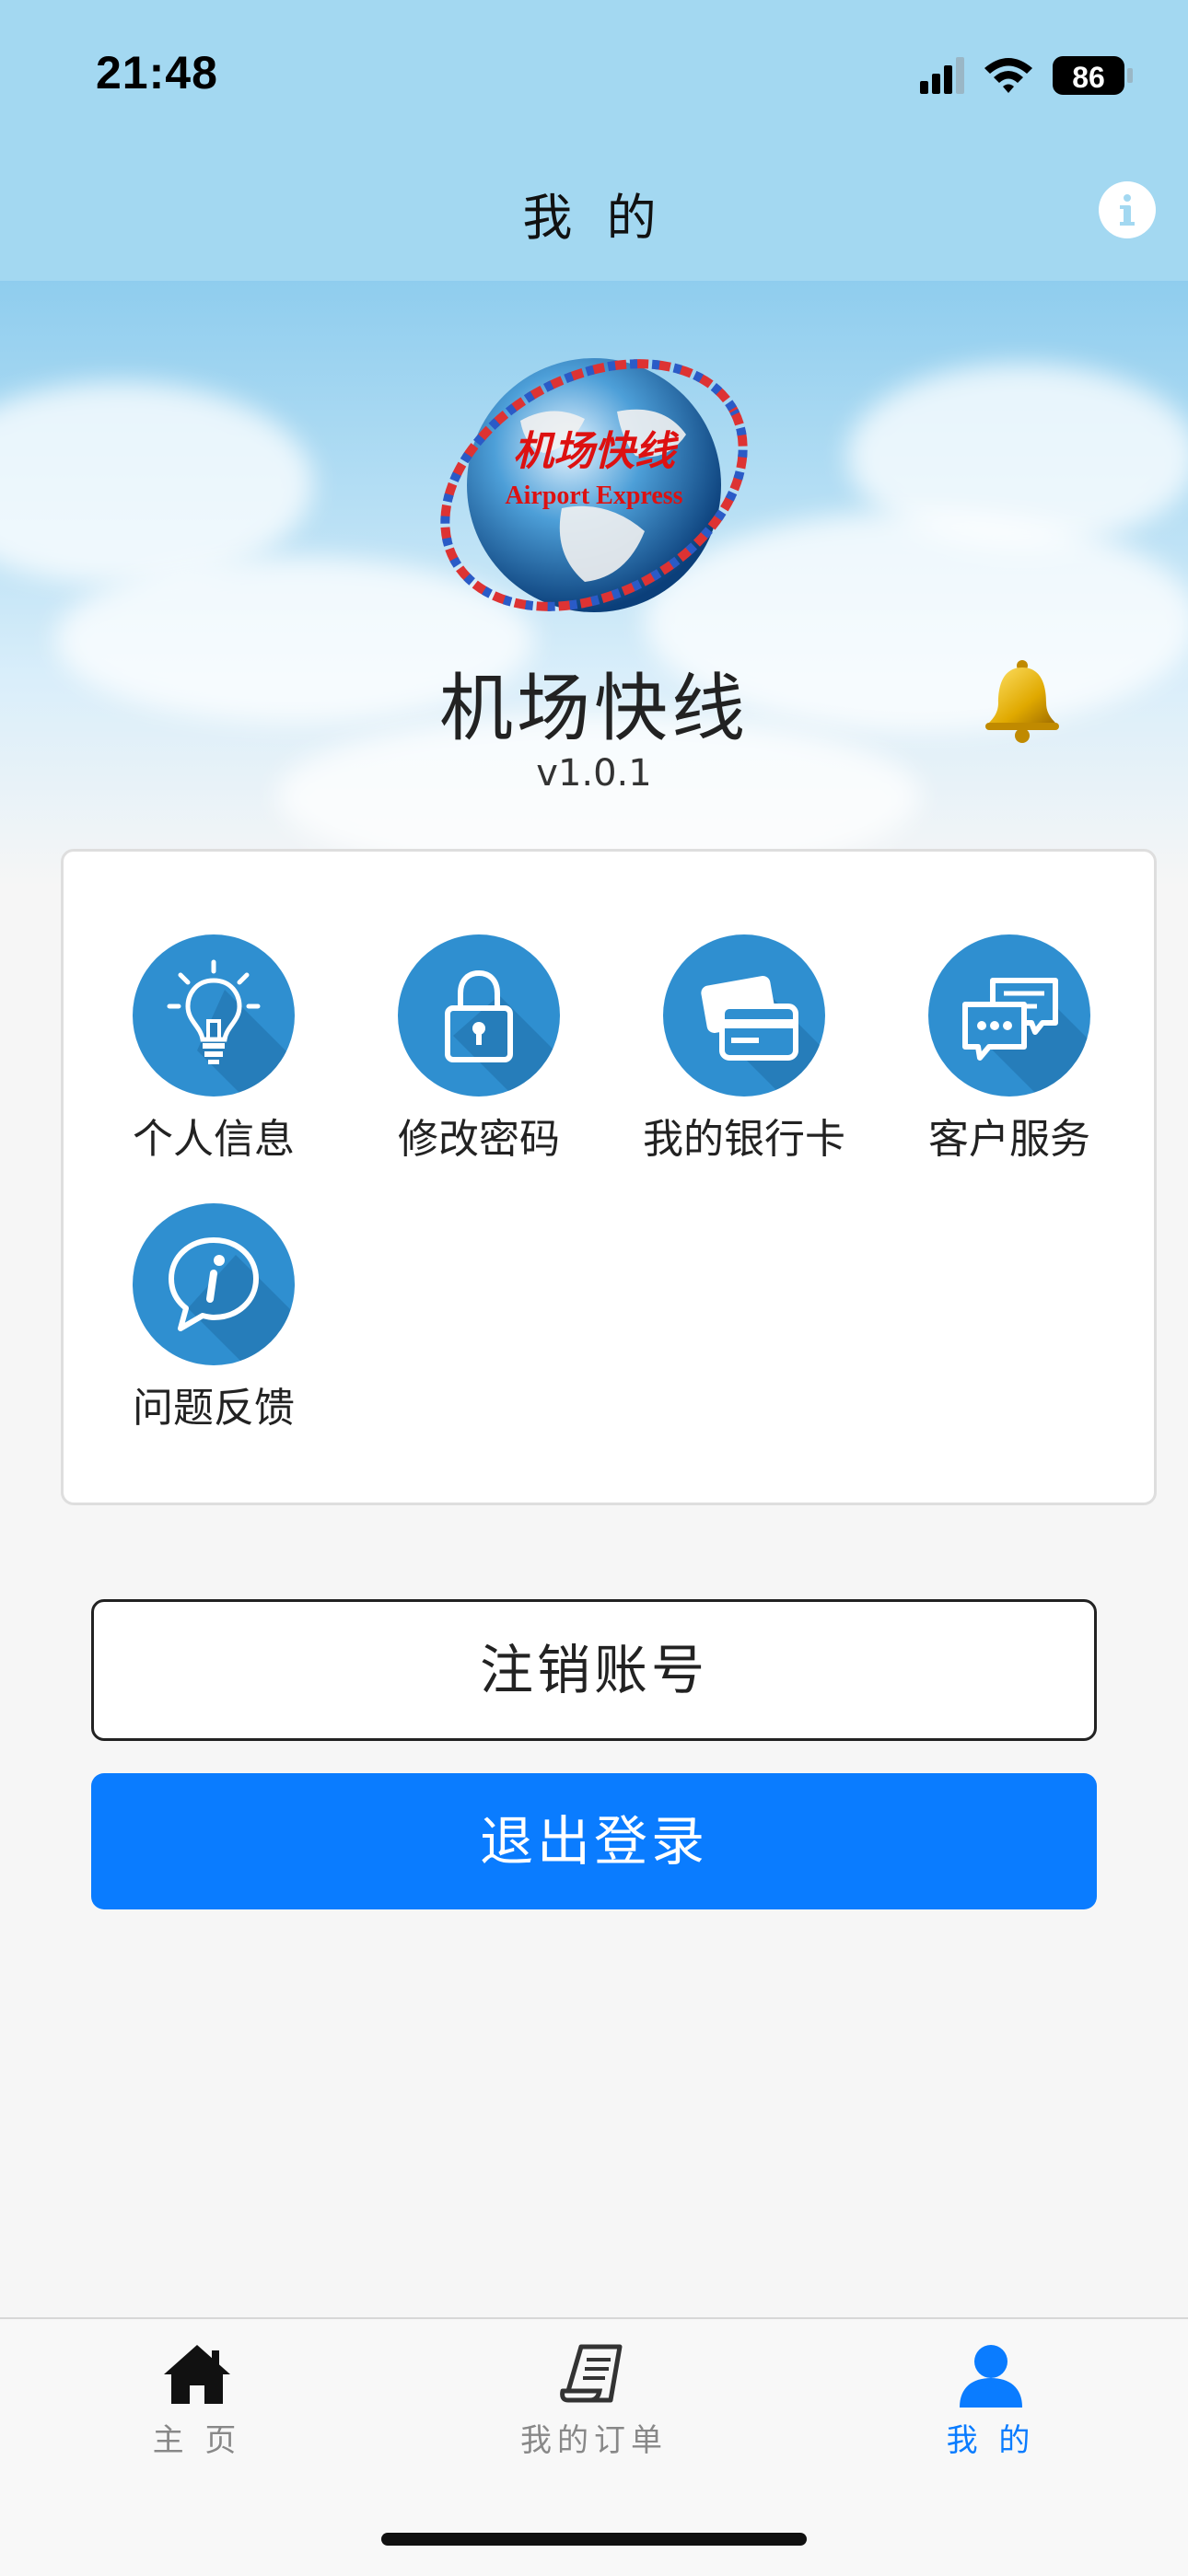 This screenshot has width=1188, height=2576. What do you see at coordinates (214, 1015) in the screenshot?
I see `lightbulb-icon` at bounding box center [214, 1015].